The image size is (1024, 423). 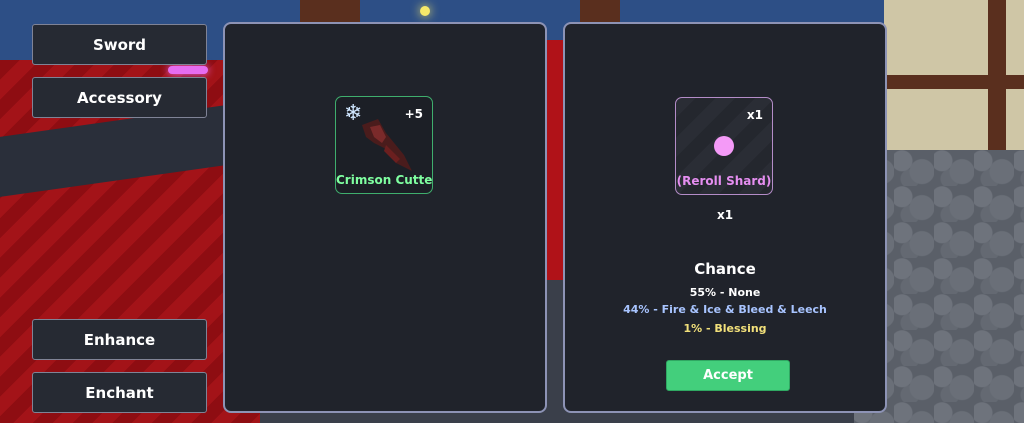 I want to click on sword-button: Sword, so click(x=119, y=44).